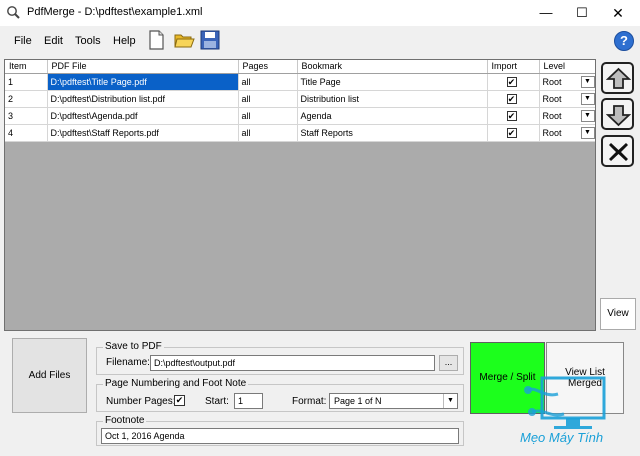  I want to click on number-pages-label: Number Pages:, so click(141, 401).